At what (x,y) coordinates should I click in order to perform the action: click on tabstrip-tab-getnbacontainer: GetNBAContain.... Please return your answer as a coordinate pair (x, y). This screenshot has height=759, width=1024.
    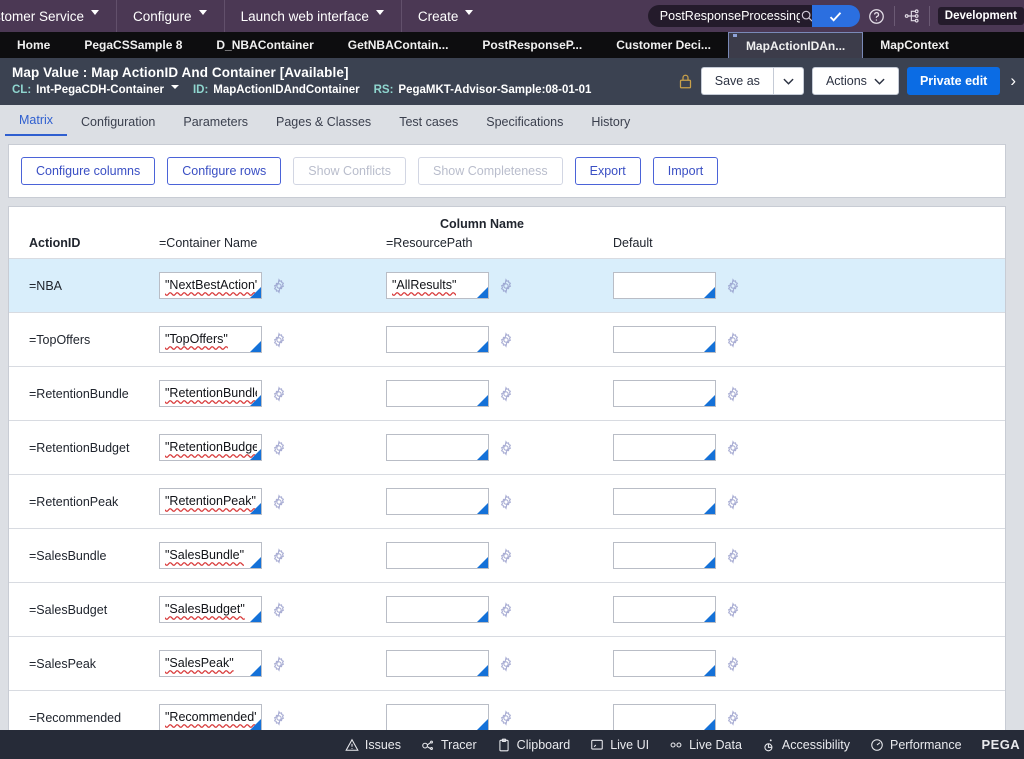
    Looking at the image, I should click on (398, 45).